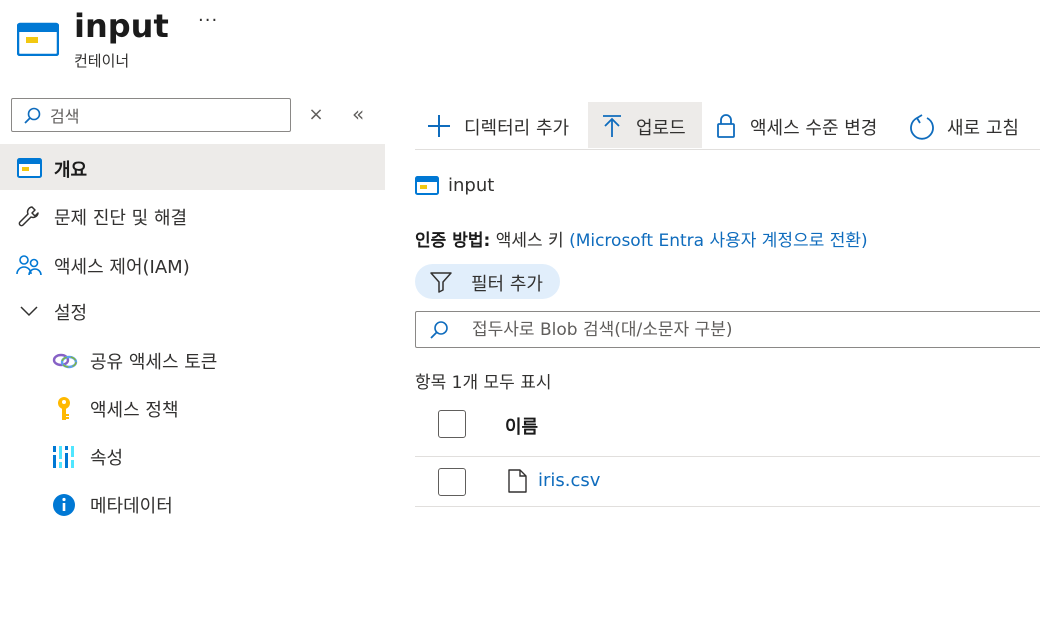  What do you see at coordinates (814, 128) in the screenshot?
I see `change-access-level-label: 액세스 수준 변경` at bounding box center [814, 128].